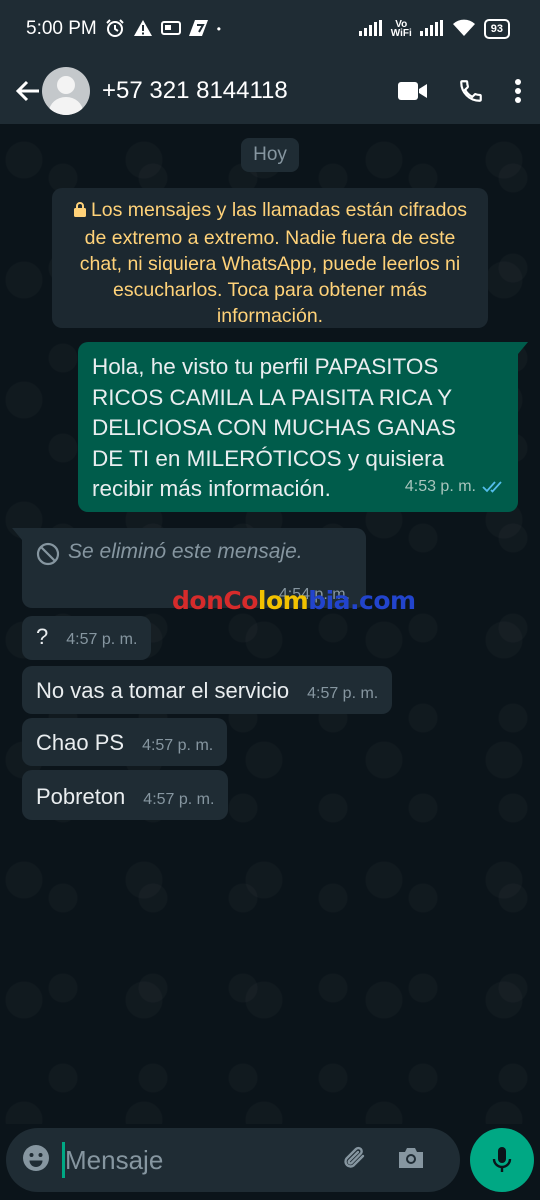 This screenshot has width=540, height=1200. I want to click on message-input, so click(200, 1160).